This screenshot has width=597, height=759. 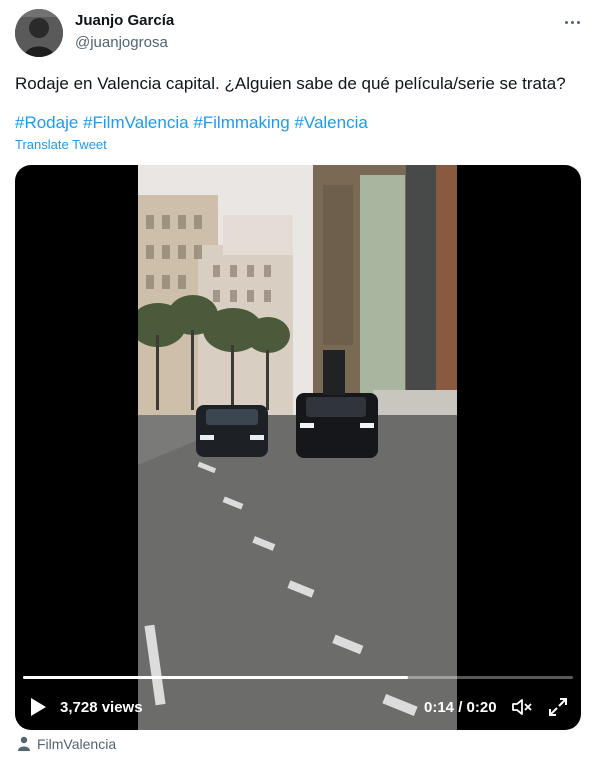 I want to click on translate-tweet-link: Translate Tweet, so click(x=61, y=144).